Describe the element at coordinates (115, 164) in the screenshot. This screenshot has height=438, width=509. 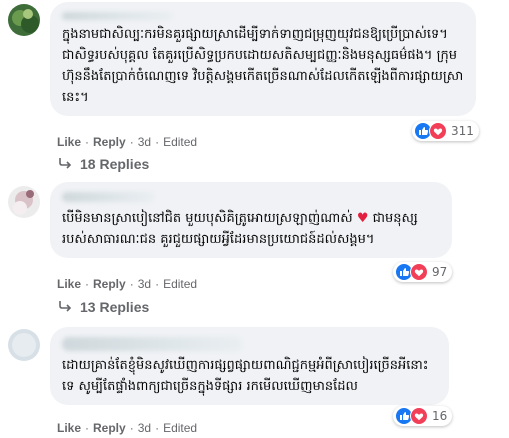
I see `replies-count: 18 Replies` at that location.